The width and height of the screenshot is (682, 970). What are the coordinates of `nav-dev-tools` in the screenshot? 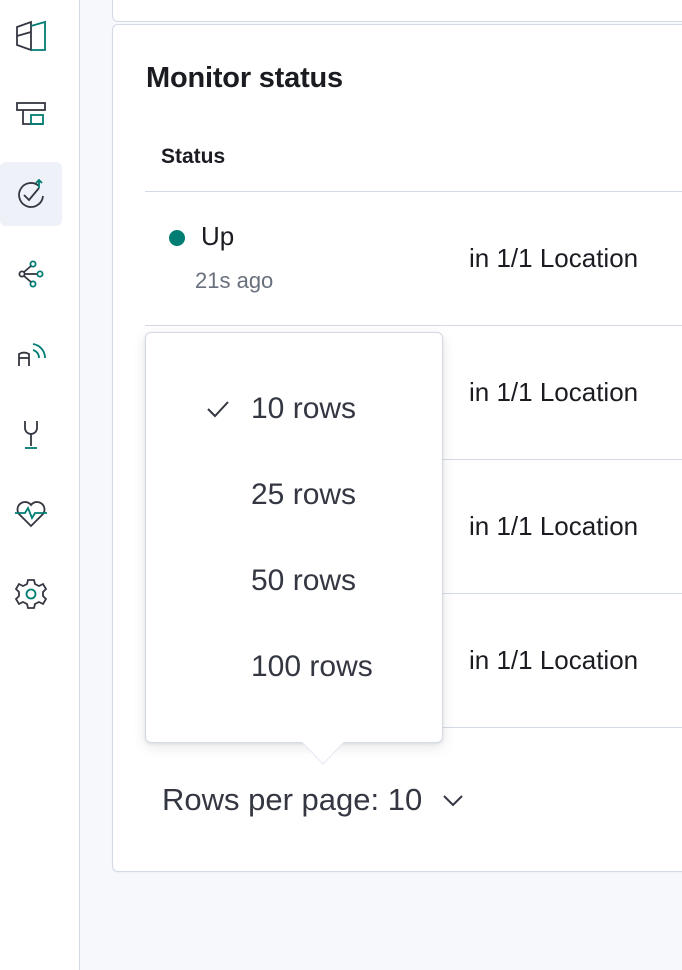 It's located at (31, 434).